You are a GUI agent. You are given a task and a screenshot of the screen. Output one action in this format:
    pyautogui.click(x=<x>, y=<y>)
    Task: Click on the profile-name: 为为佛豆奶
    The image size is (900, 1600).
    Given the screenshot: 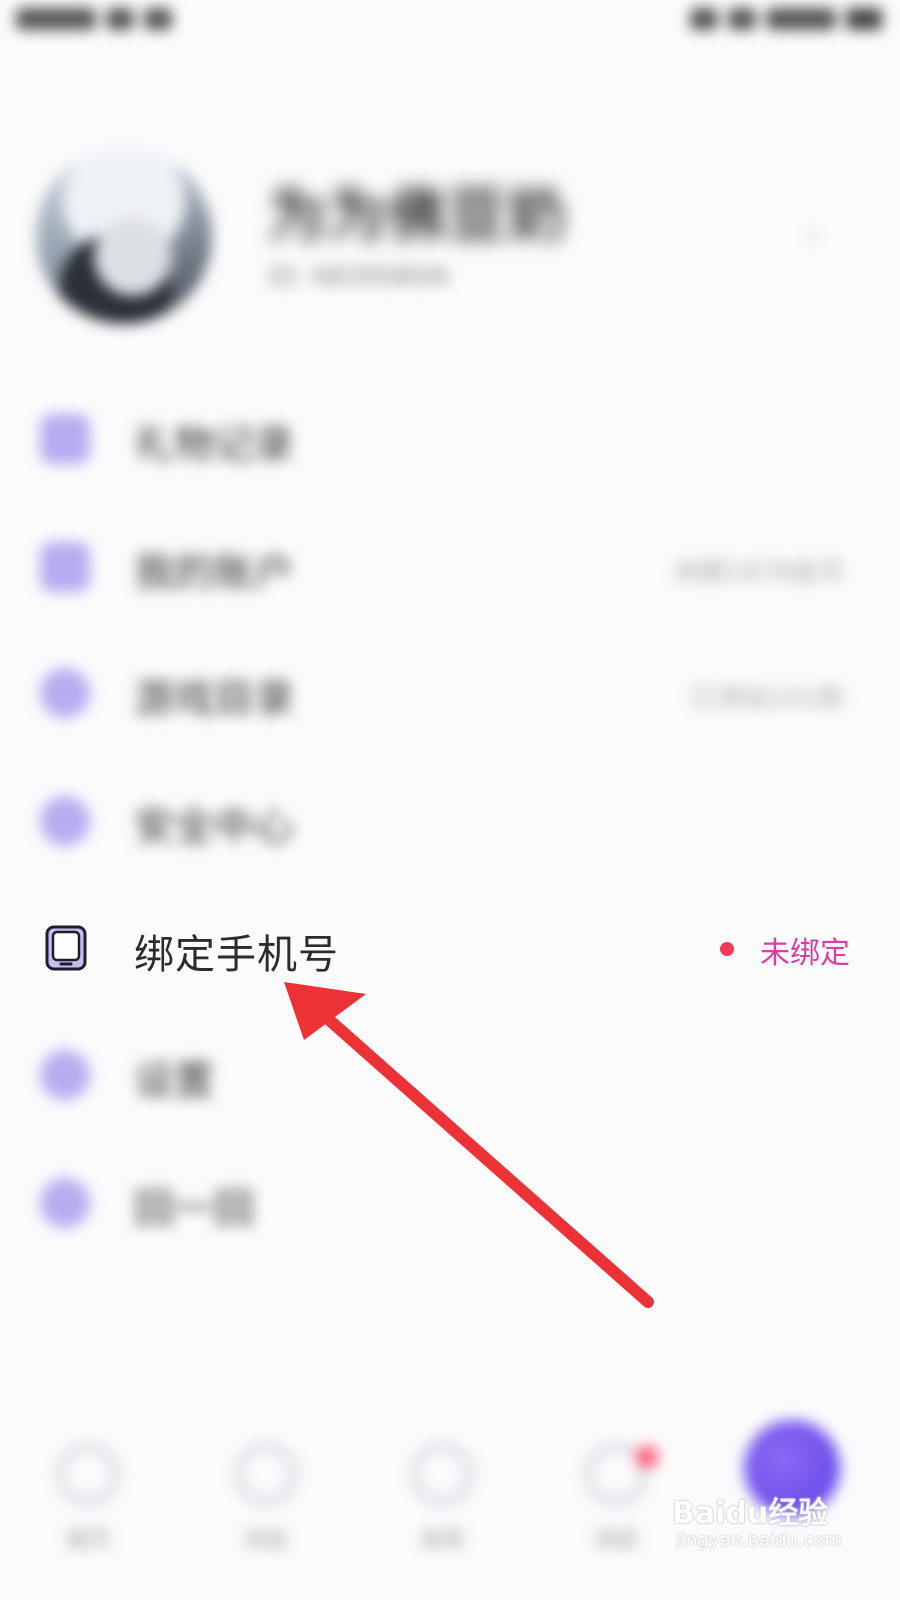 What is the action you would take?
    pyautogui.click(x=418, y=215)
    